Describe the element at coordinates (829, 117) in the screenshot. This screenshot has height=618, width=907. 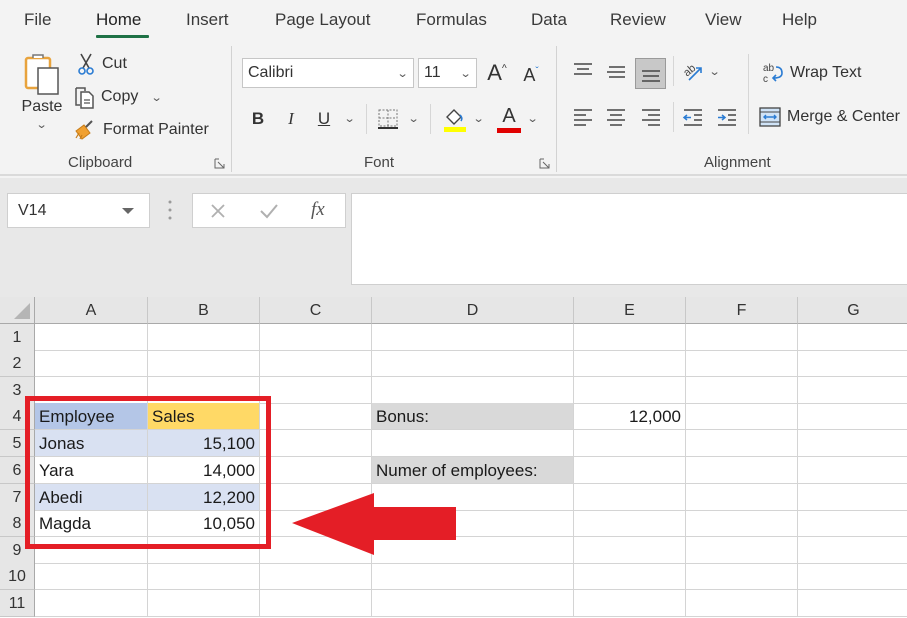
I see `merge-center-button: Merge & Center` at that location.